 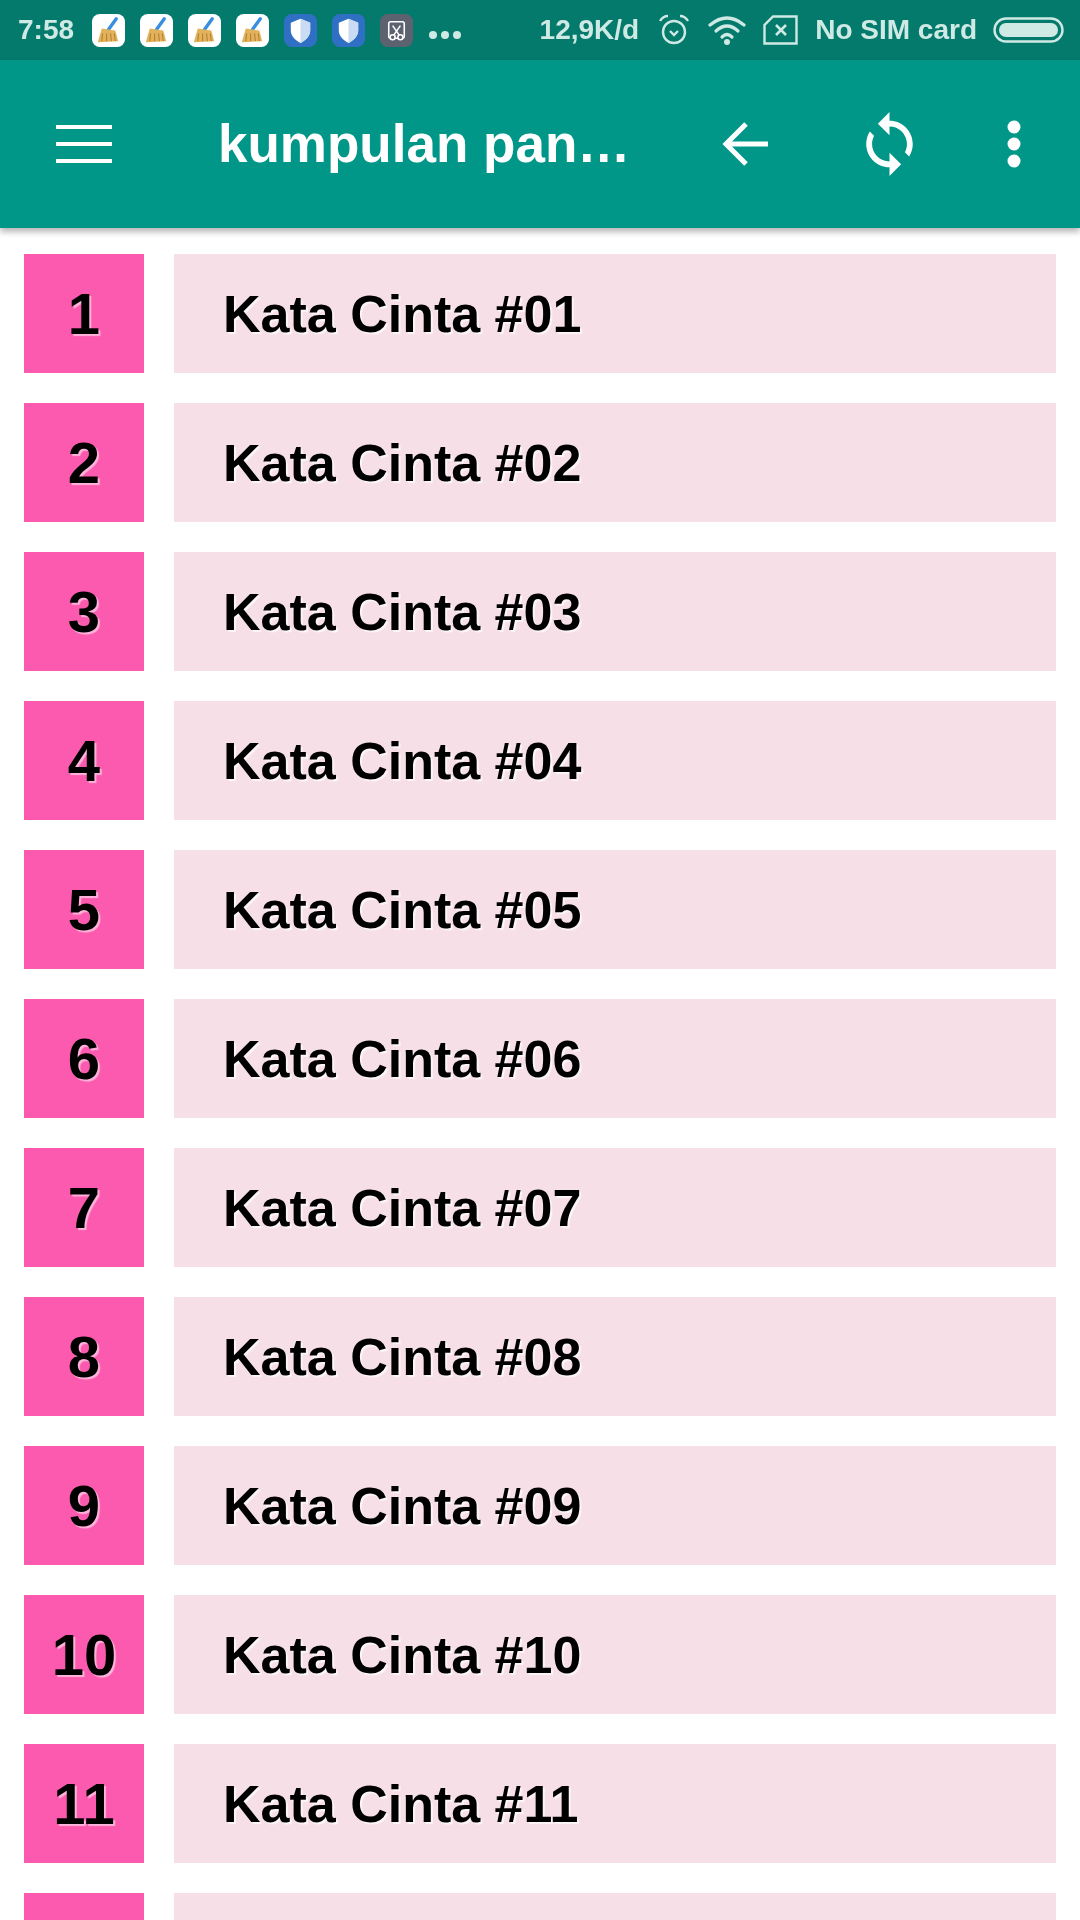 What do you see at coordinates (615, 1058) in the screenshot?
I see `list-item: Kata Cinta #06` at bounding box center [615, 1058].